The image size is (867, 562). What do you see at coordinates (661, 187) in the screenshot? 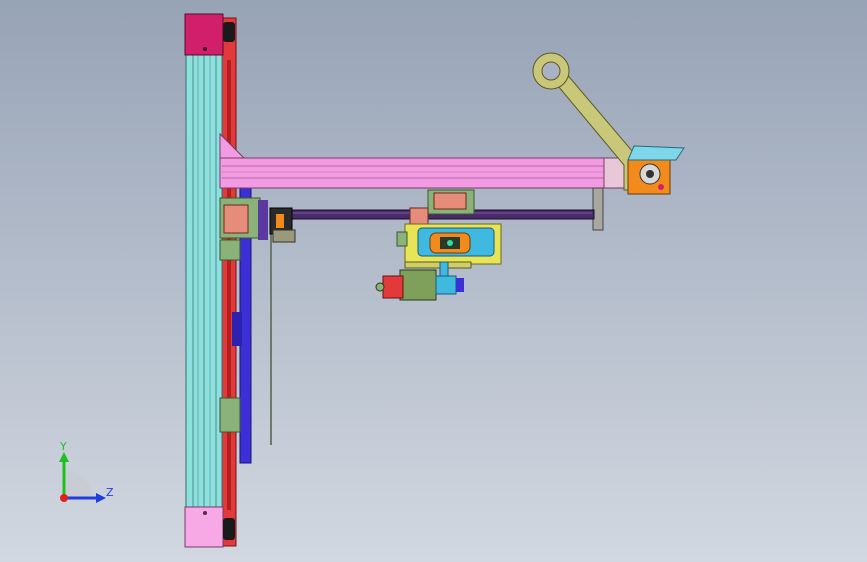
I see `end-motor-bolt` at bounding box center [661, 187].